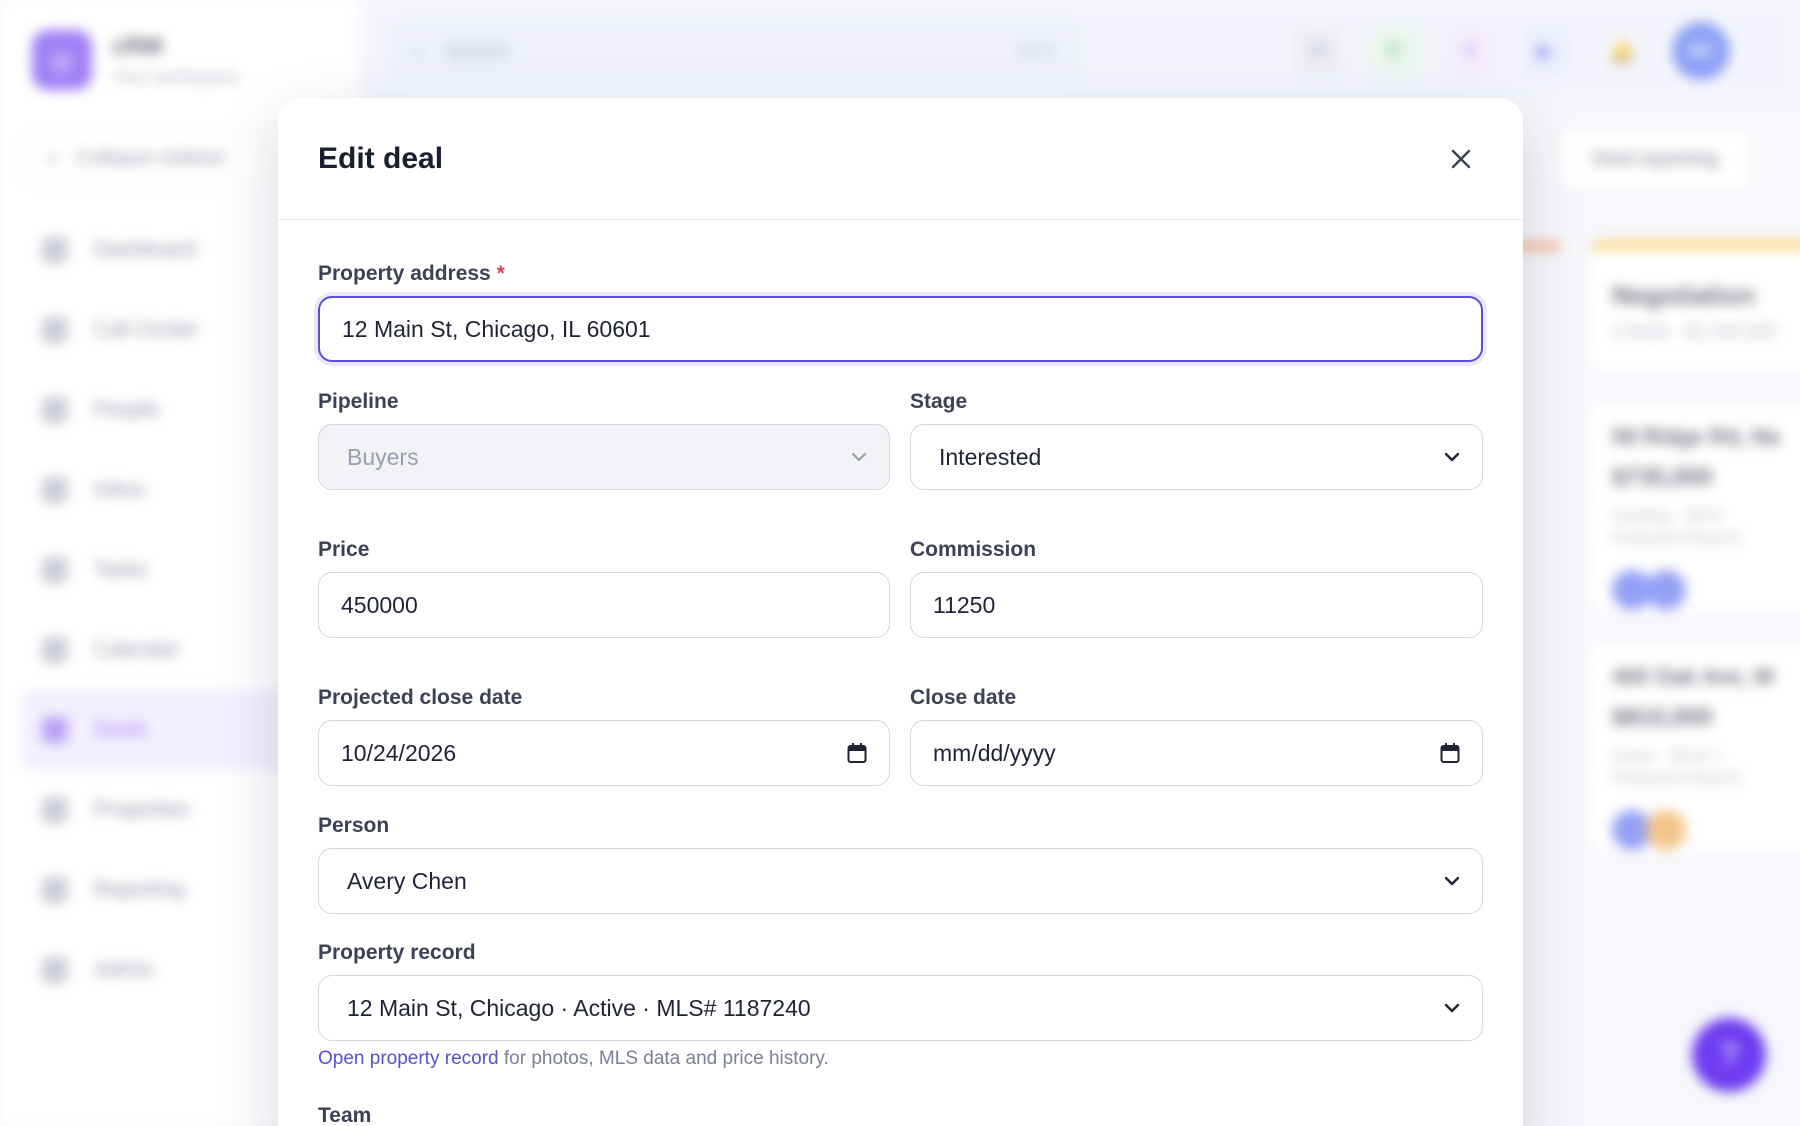  Describe the element at coordinates (963, 697) in the screenshot. I see `close-date-label: Close date` at that location.